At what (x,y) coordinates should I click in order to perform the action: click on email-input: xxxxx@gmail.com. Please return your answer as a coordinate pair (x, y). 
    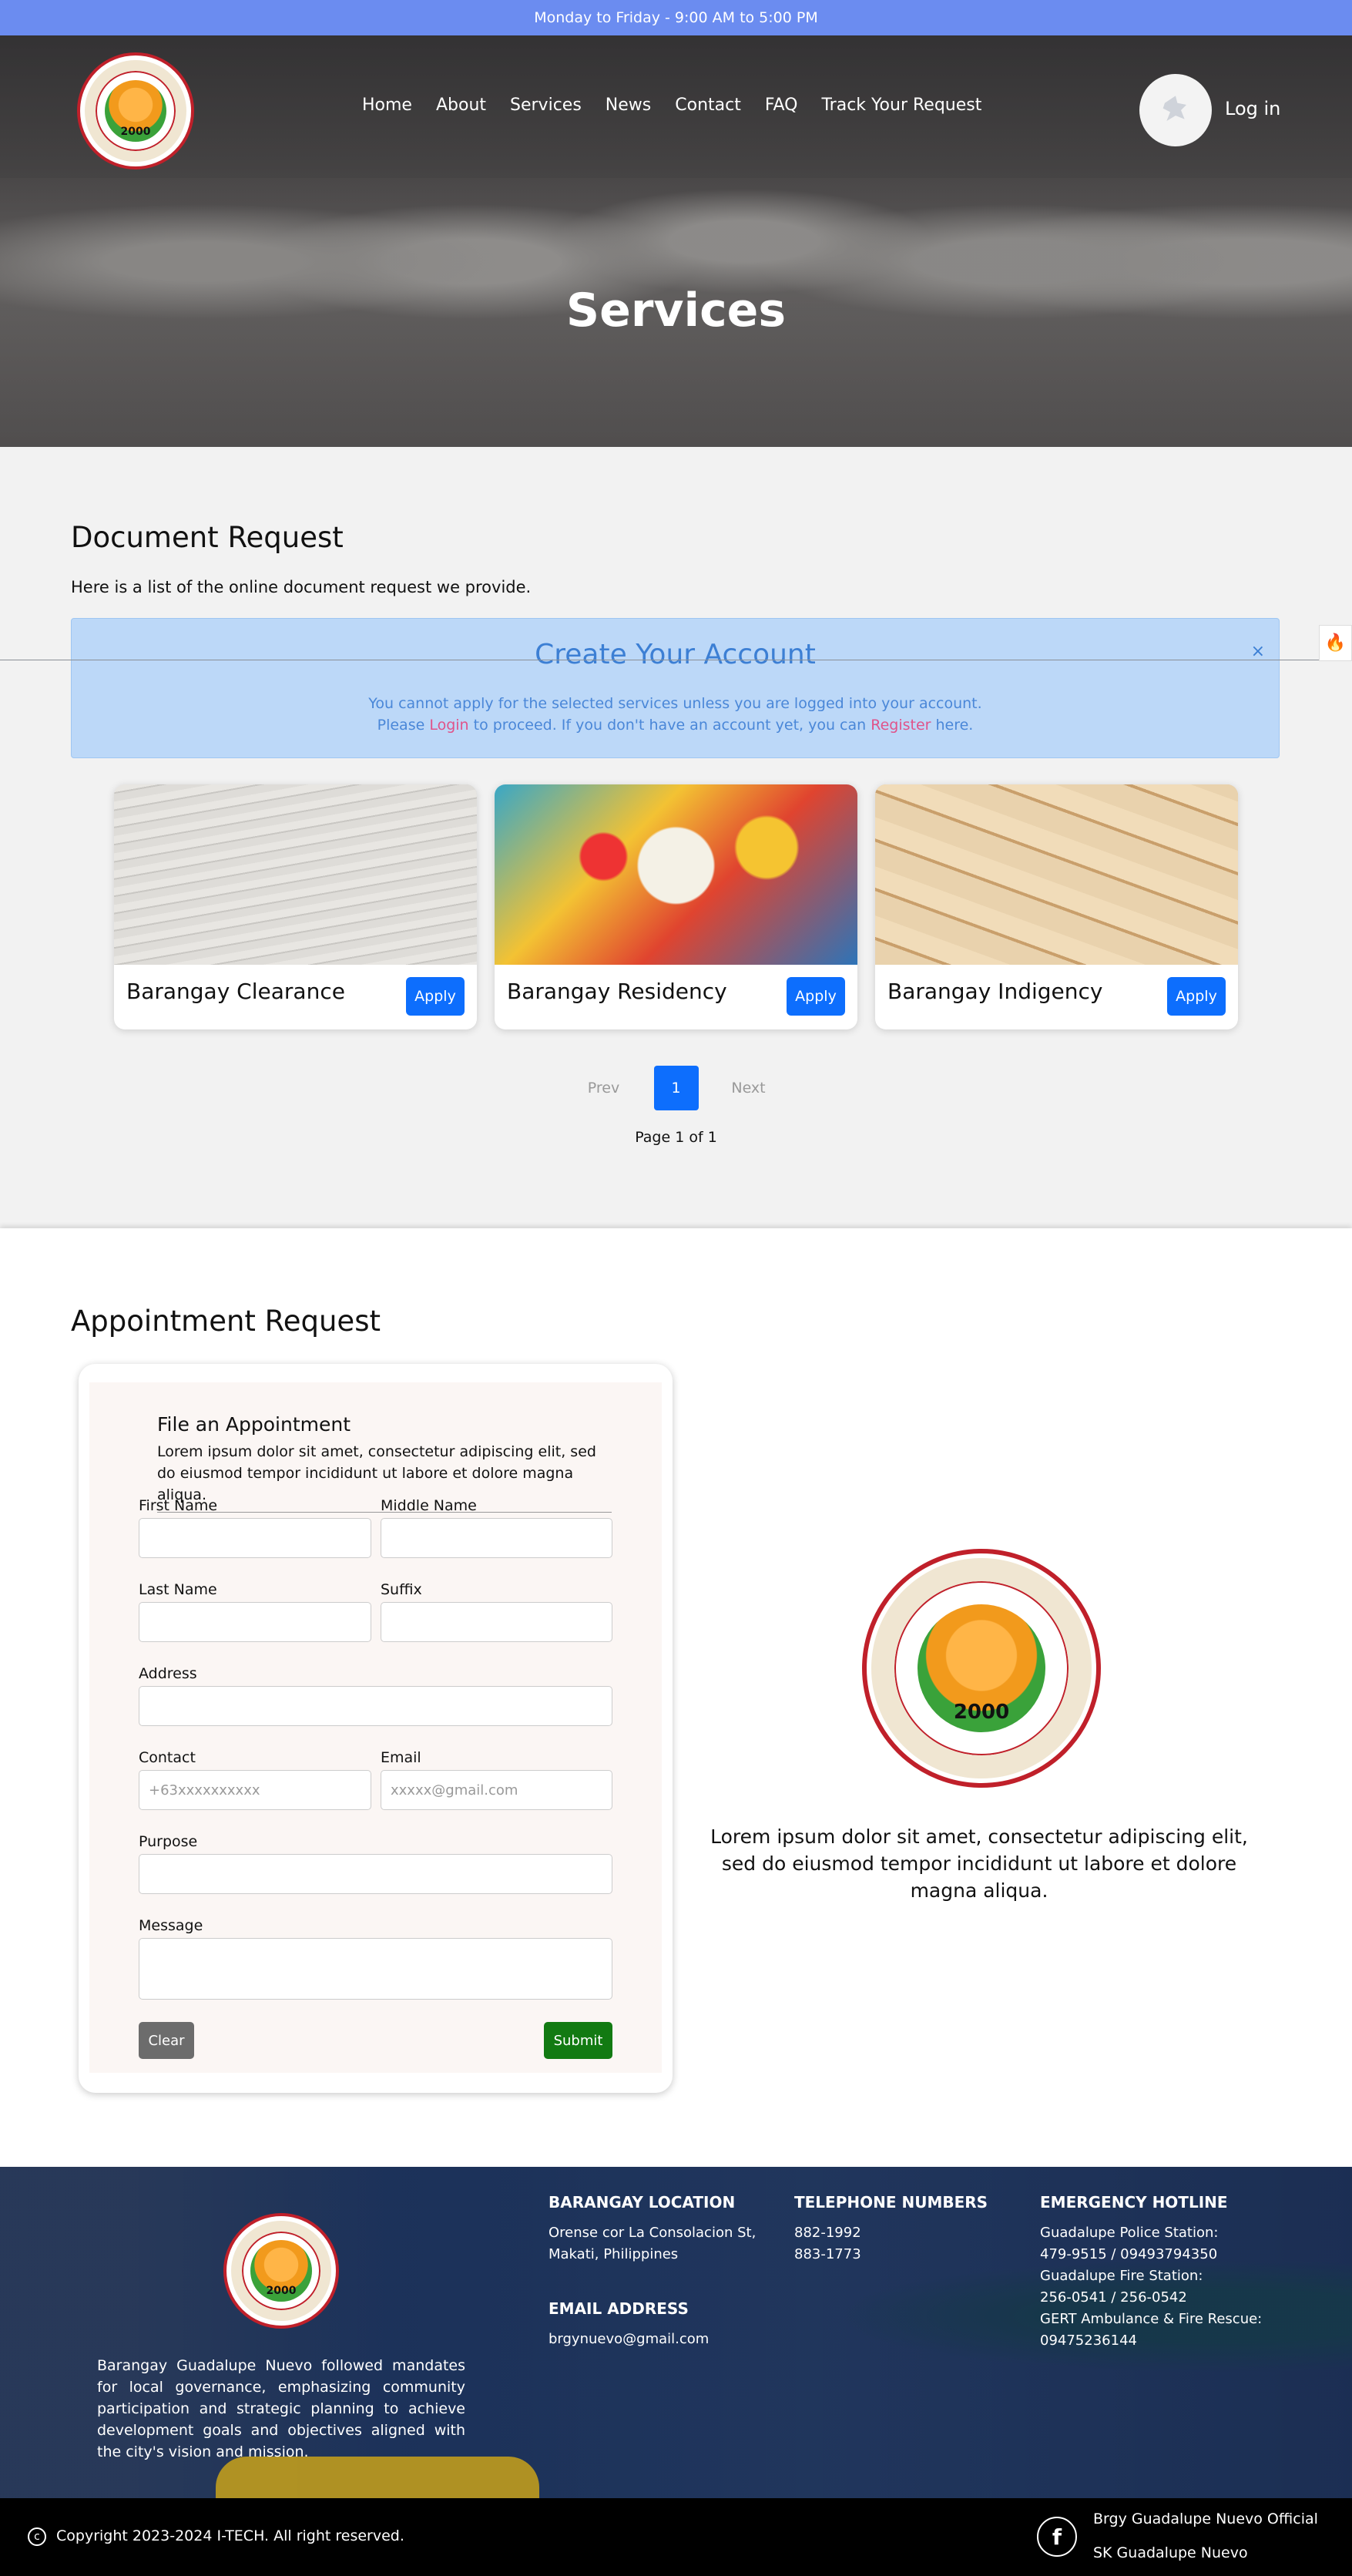
    Looking at the image, I should click on (497, 1790).